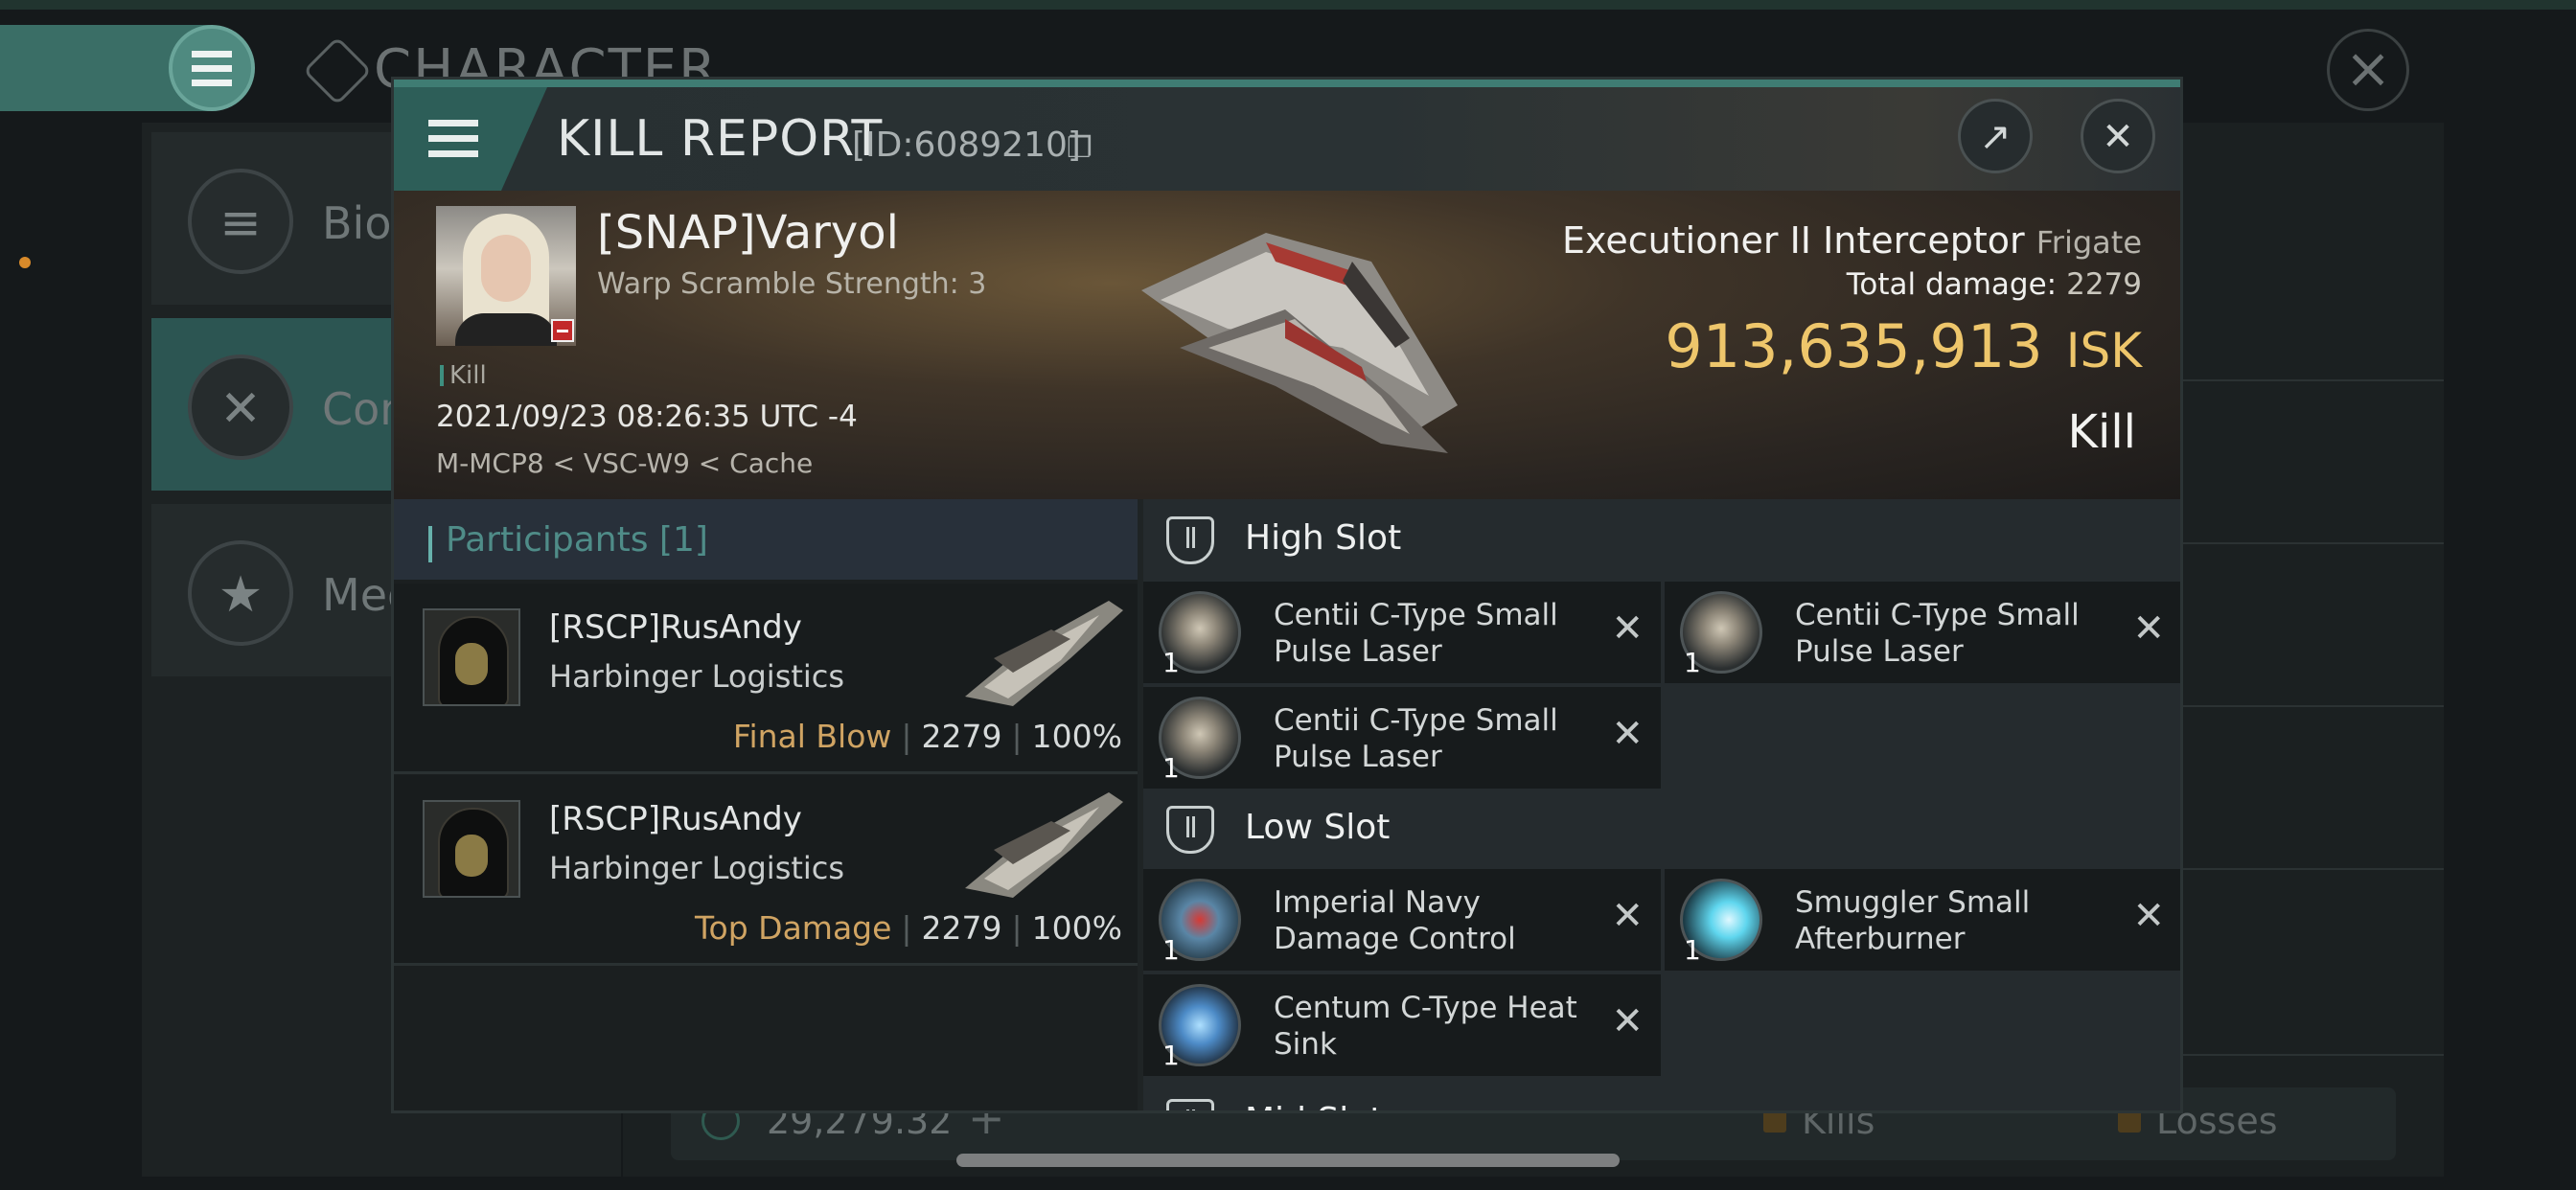 Image resolution: width=2576 pixels, height=1190 pixels. Describe the element at coordinates (624, 463) in the screenshot. I see `kill-location: M-MCP8 < VSC-W9 < Cache` at that location.